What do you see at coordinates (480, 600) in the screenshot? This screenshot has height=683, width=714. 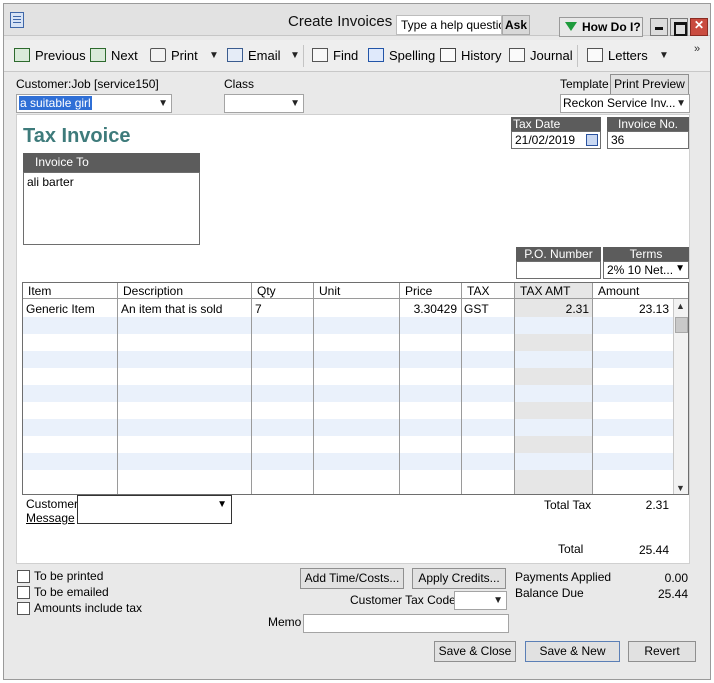 I see `customer-tax-code-dropdown: ▼` at bounding box center [480, 600].